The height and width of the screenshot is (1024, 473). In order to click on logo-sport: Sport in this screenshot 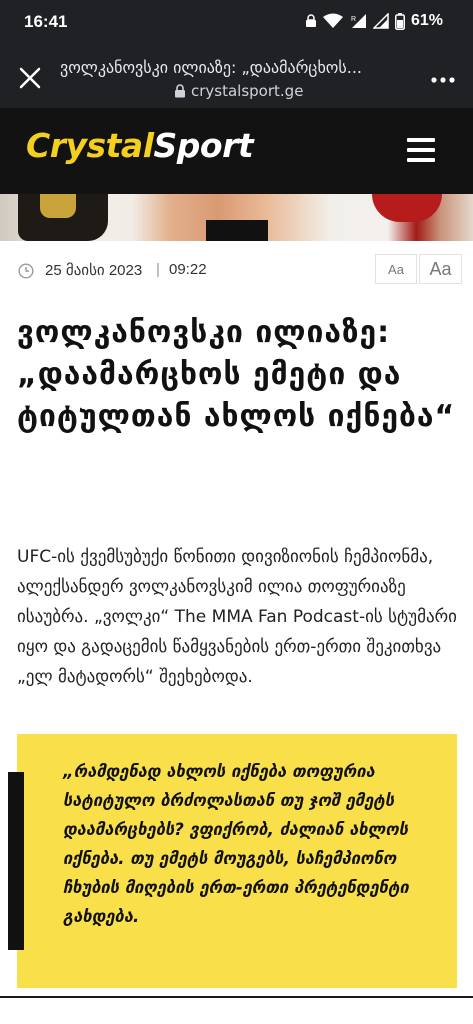, I will do `click(203, 145)`.